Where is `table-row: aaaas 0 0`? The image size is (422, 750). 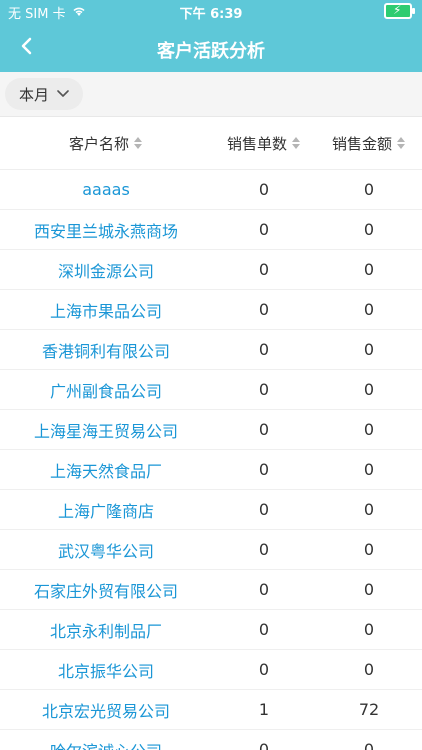 table-row: aaaas 0 0 is located at coordinates (211, 190).